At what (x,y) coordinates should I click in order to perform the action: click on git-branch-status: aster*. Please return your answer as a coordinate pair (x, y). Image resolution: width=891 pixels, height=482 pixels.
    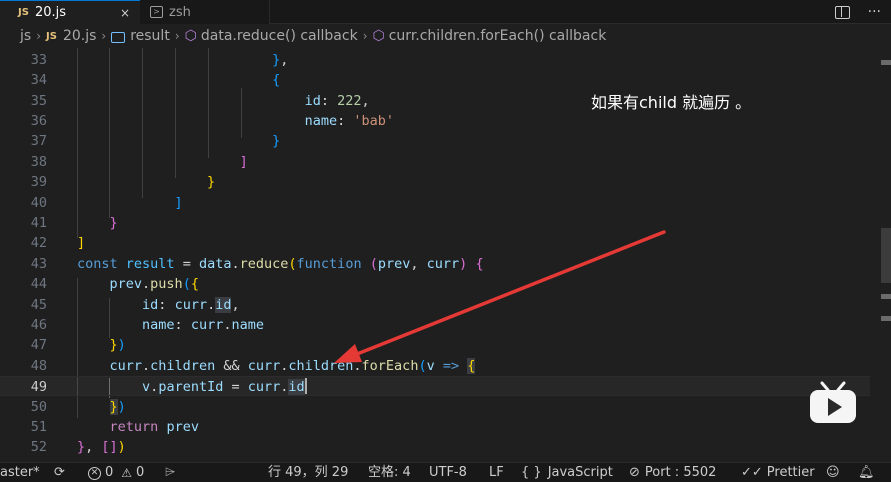
    Looking at the image, I should click on (20, 472).